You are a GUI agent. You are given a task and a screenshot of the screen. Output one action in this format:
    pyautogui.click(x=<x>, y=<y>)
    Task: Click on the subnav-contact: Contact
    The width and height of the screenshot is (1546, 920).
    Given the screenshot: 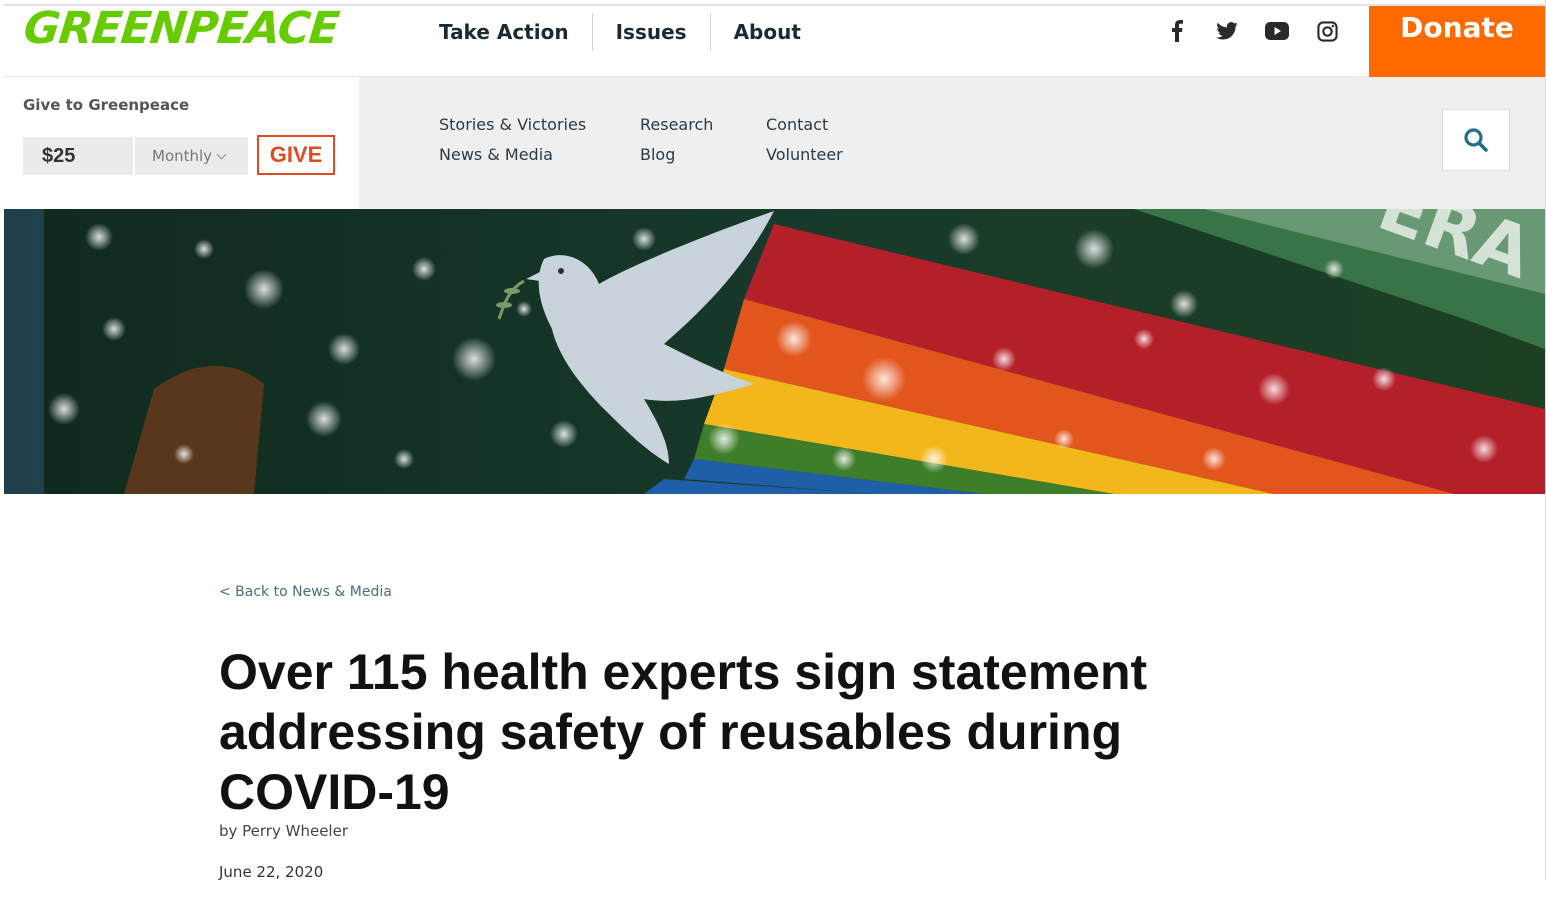 What is the action you would take?
    pyautogui.click(x=836, y=124)
    